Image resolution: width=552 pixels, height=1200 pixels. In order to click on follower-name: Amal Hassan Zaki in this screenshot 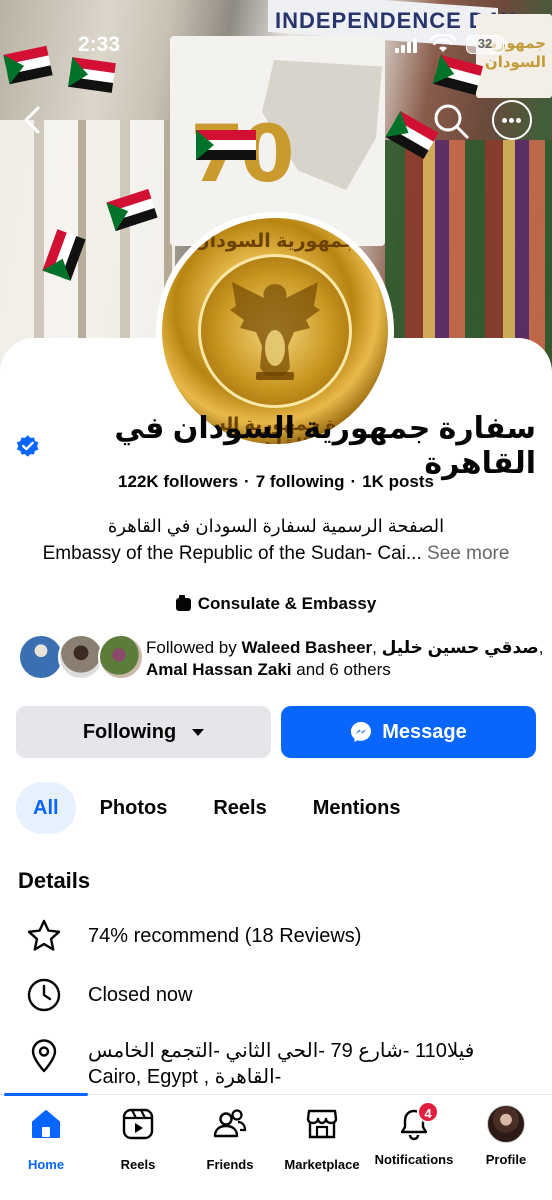, I will do `click(219, 669)`.